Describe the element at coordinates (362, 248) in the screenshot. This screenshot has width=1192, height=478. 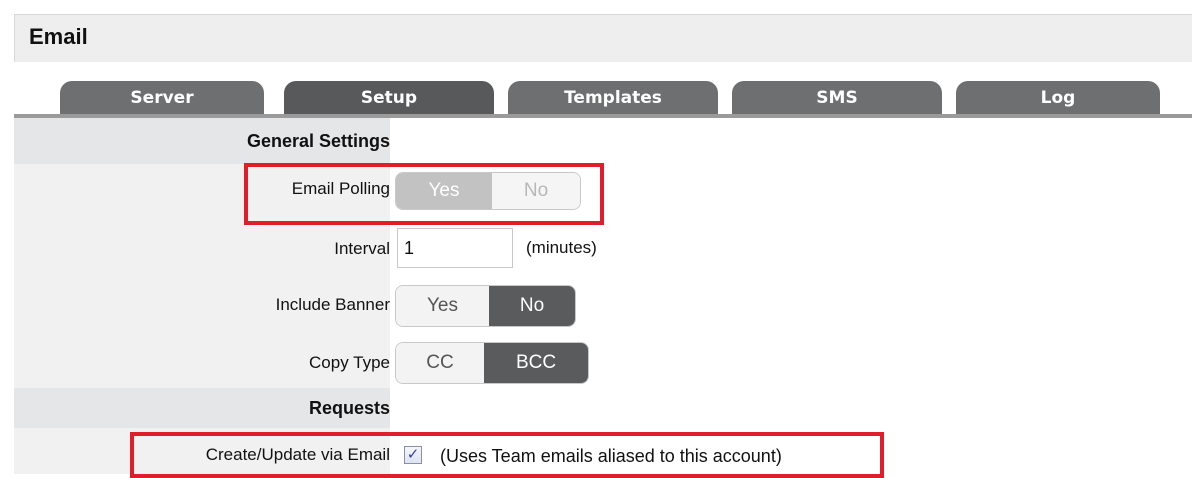
I see `interval-label: Interval` at that location.